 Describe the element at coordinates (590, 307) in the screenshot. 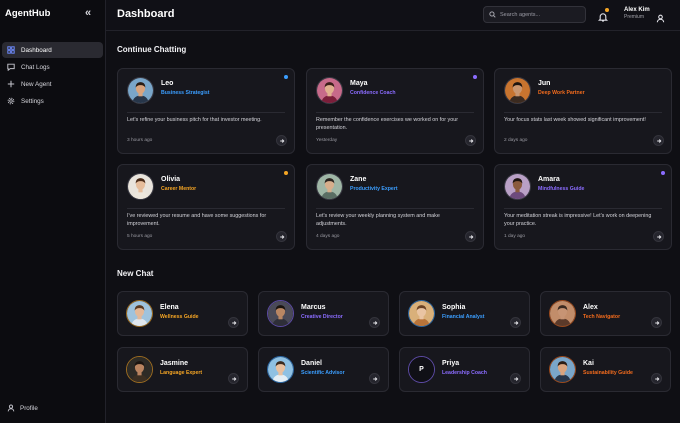

I see `agent-name: Alex` at that location.